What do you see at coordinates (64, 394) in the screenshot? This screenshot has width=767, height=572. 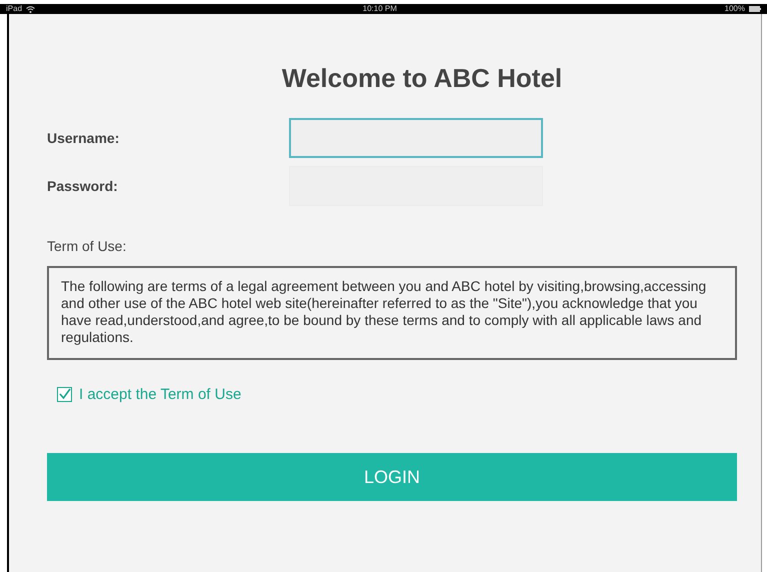 I see `checkbox` at bounding box center [64, 394].